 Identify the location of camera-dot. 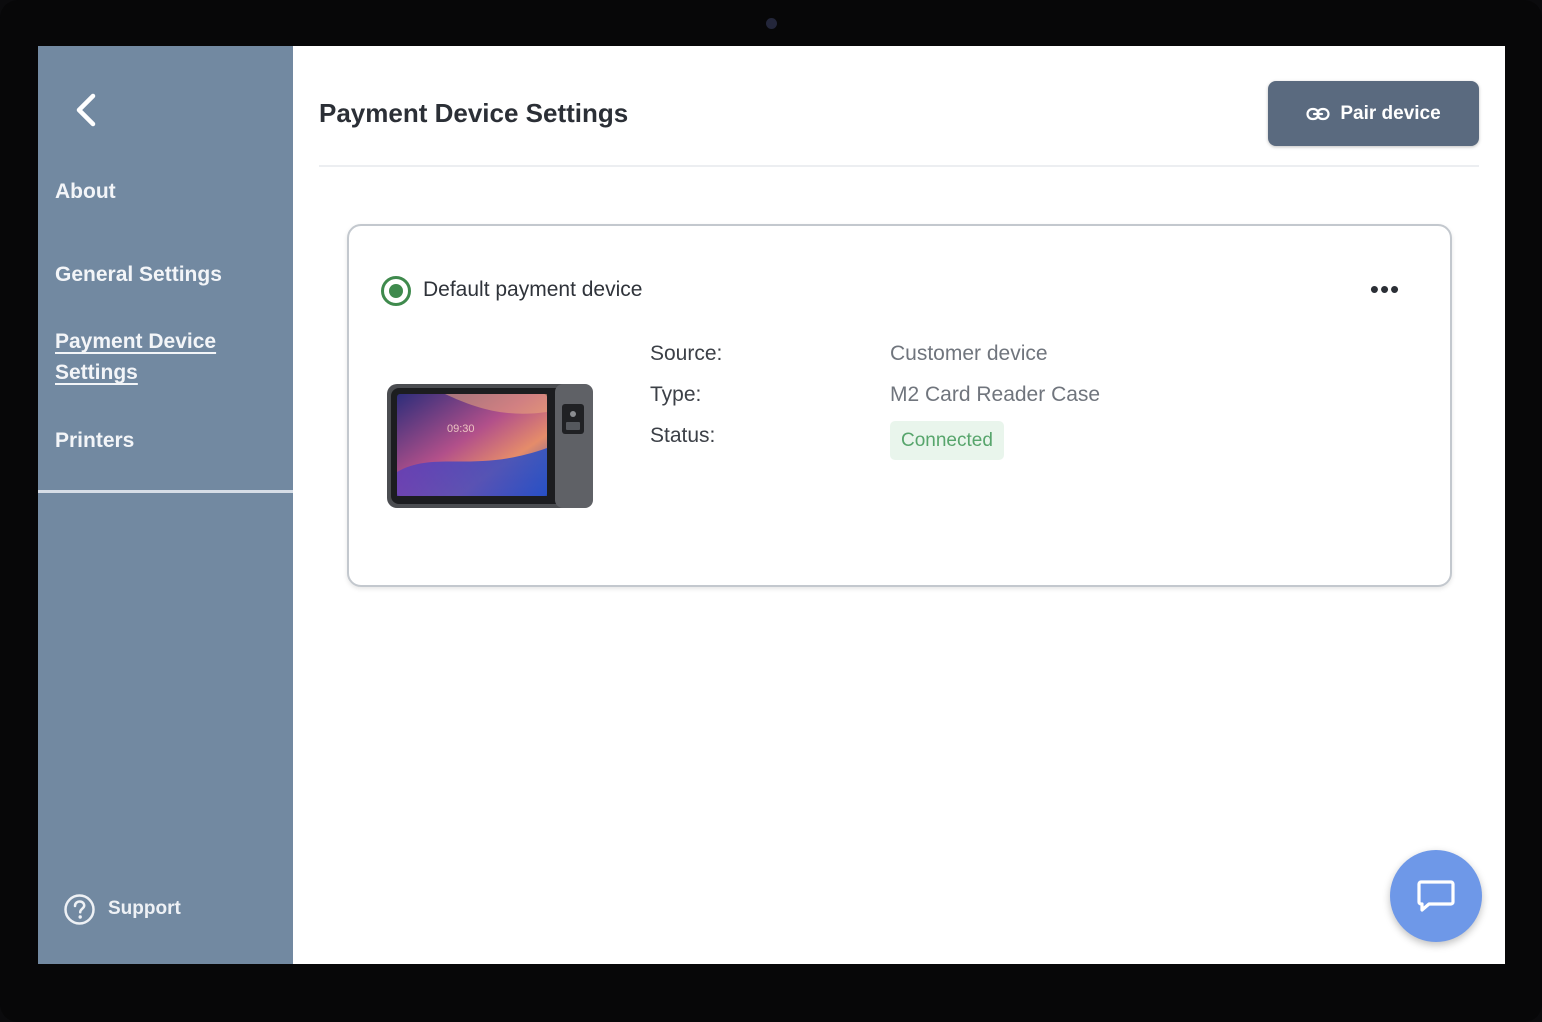
(771, 23).